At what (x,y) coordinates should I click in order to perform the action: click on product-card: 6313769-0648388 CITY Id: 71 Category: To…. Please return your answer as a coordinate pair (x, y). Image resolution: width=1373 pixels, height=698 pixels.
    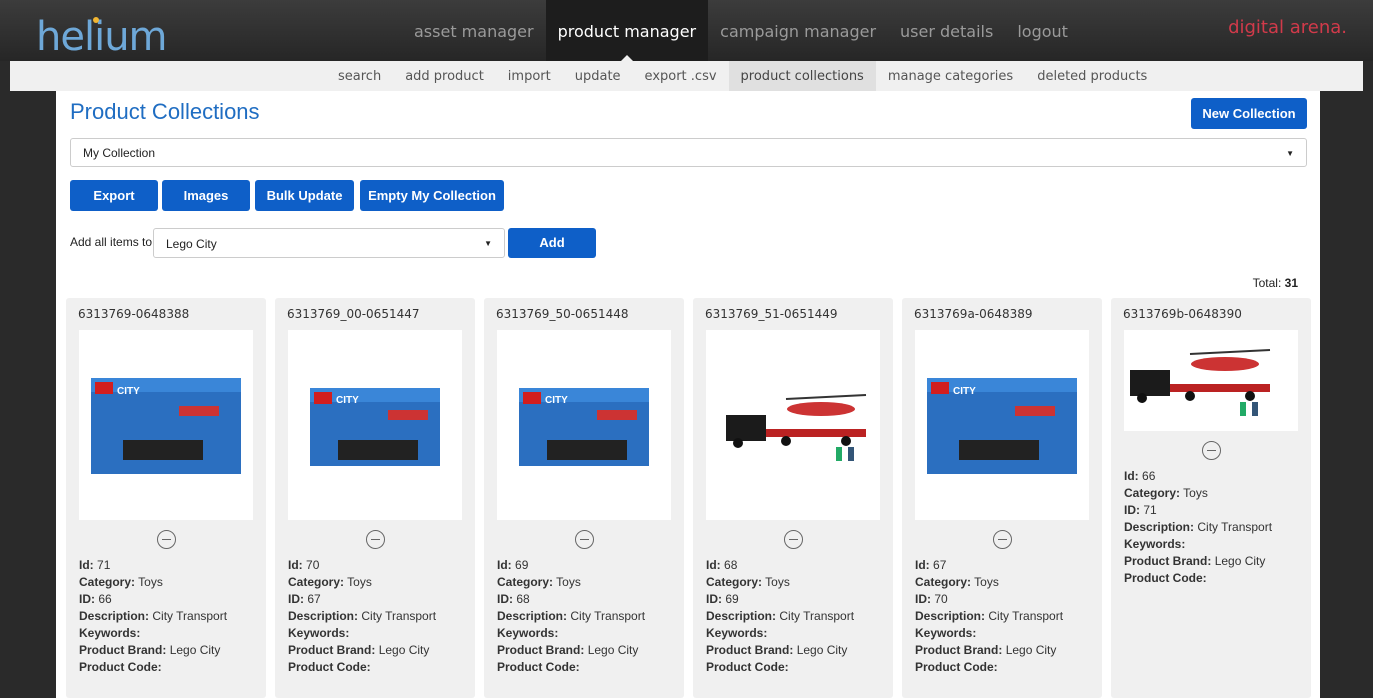
    Looking at the image, I should click on (166, 498).